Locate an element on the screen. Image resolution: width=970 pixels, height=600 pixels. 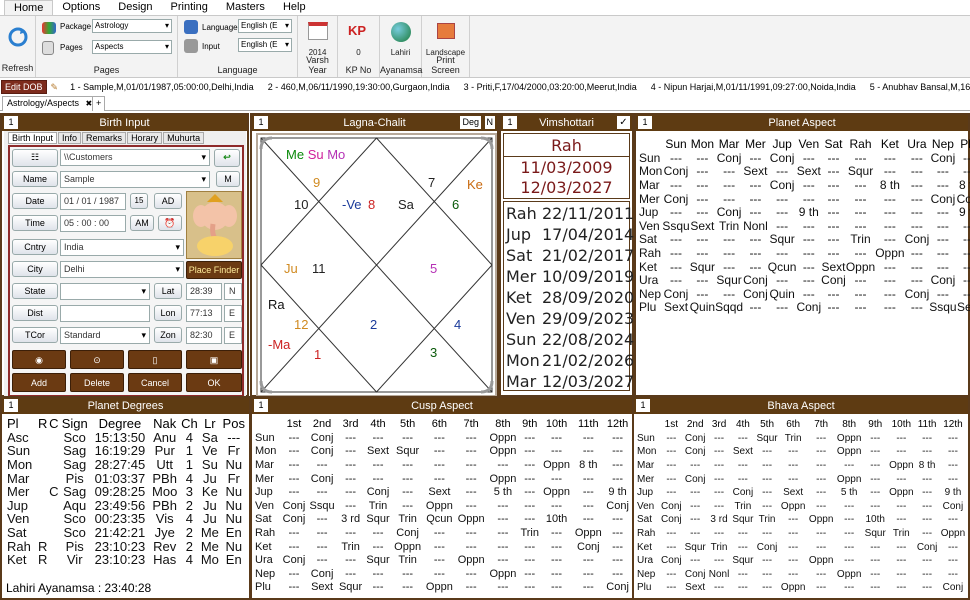
subtab-info: Info is located at coordinates (70, 138).